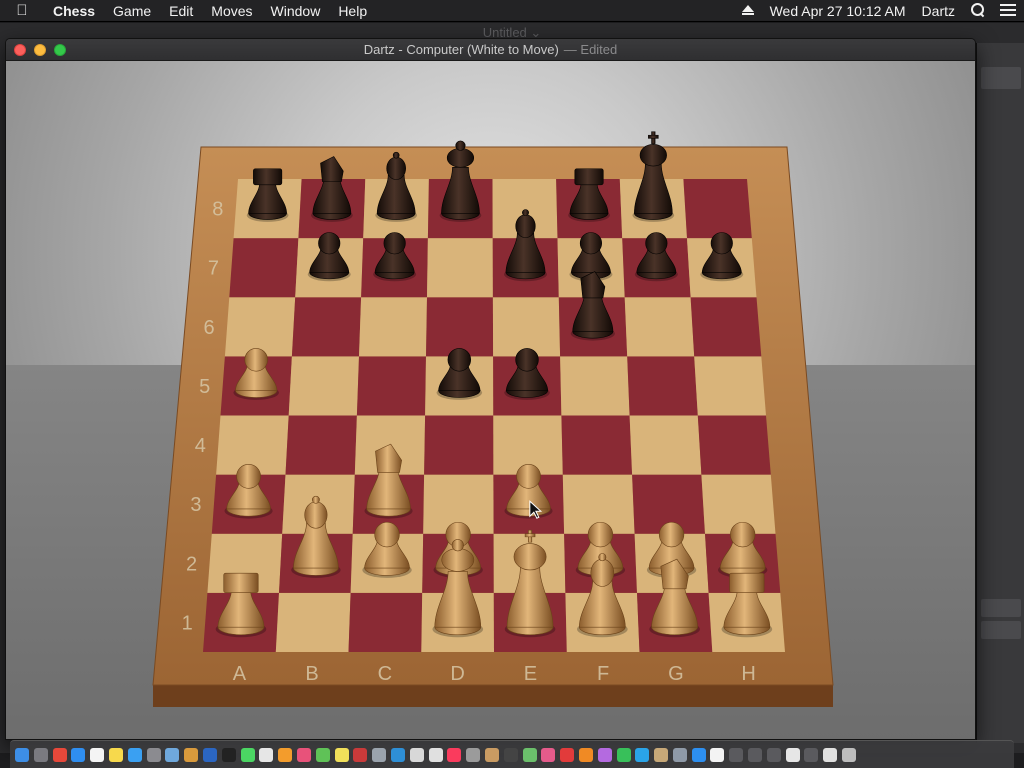 The image size is (1024, 768). What do you see at coordinates (60, 50) in the screenshot?
I see `zoom-button` at bounding box center [60, 50].